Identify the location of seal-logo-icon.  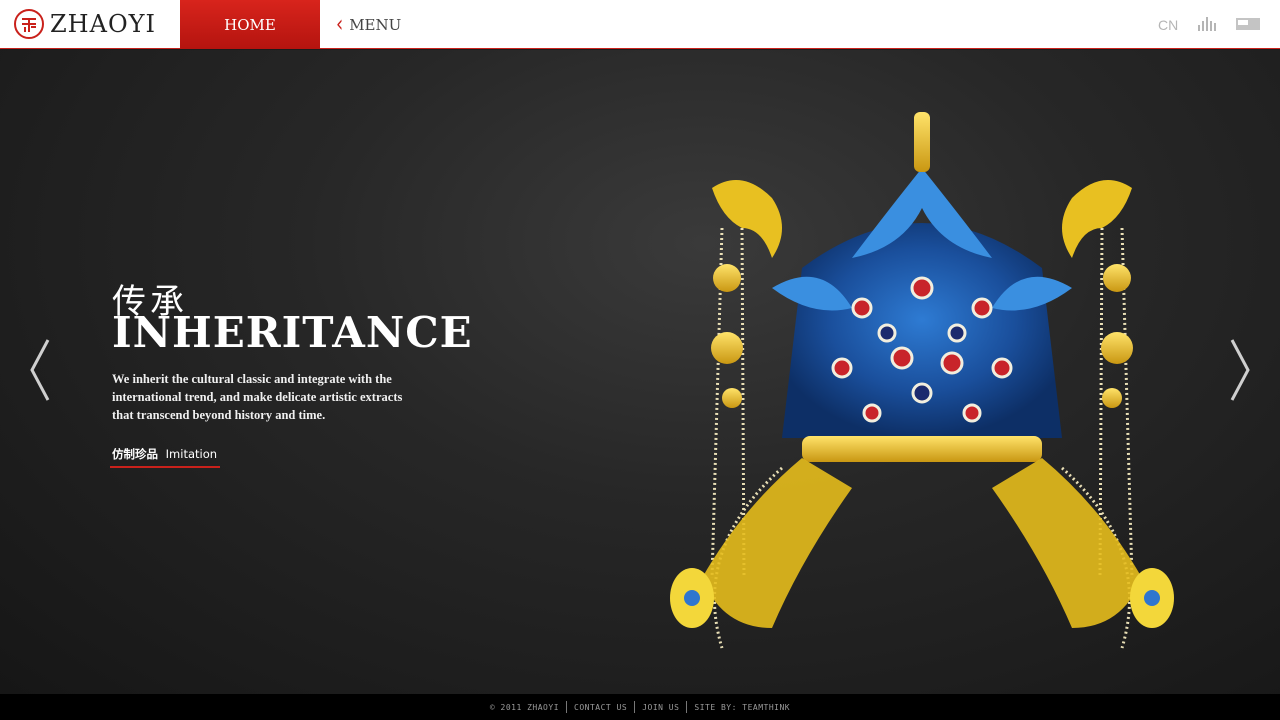
(29, 24).